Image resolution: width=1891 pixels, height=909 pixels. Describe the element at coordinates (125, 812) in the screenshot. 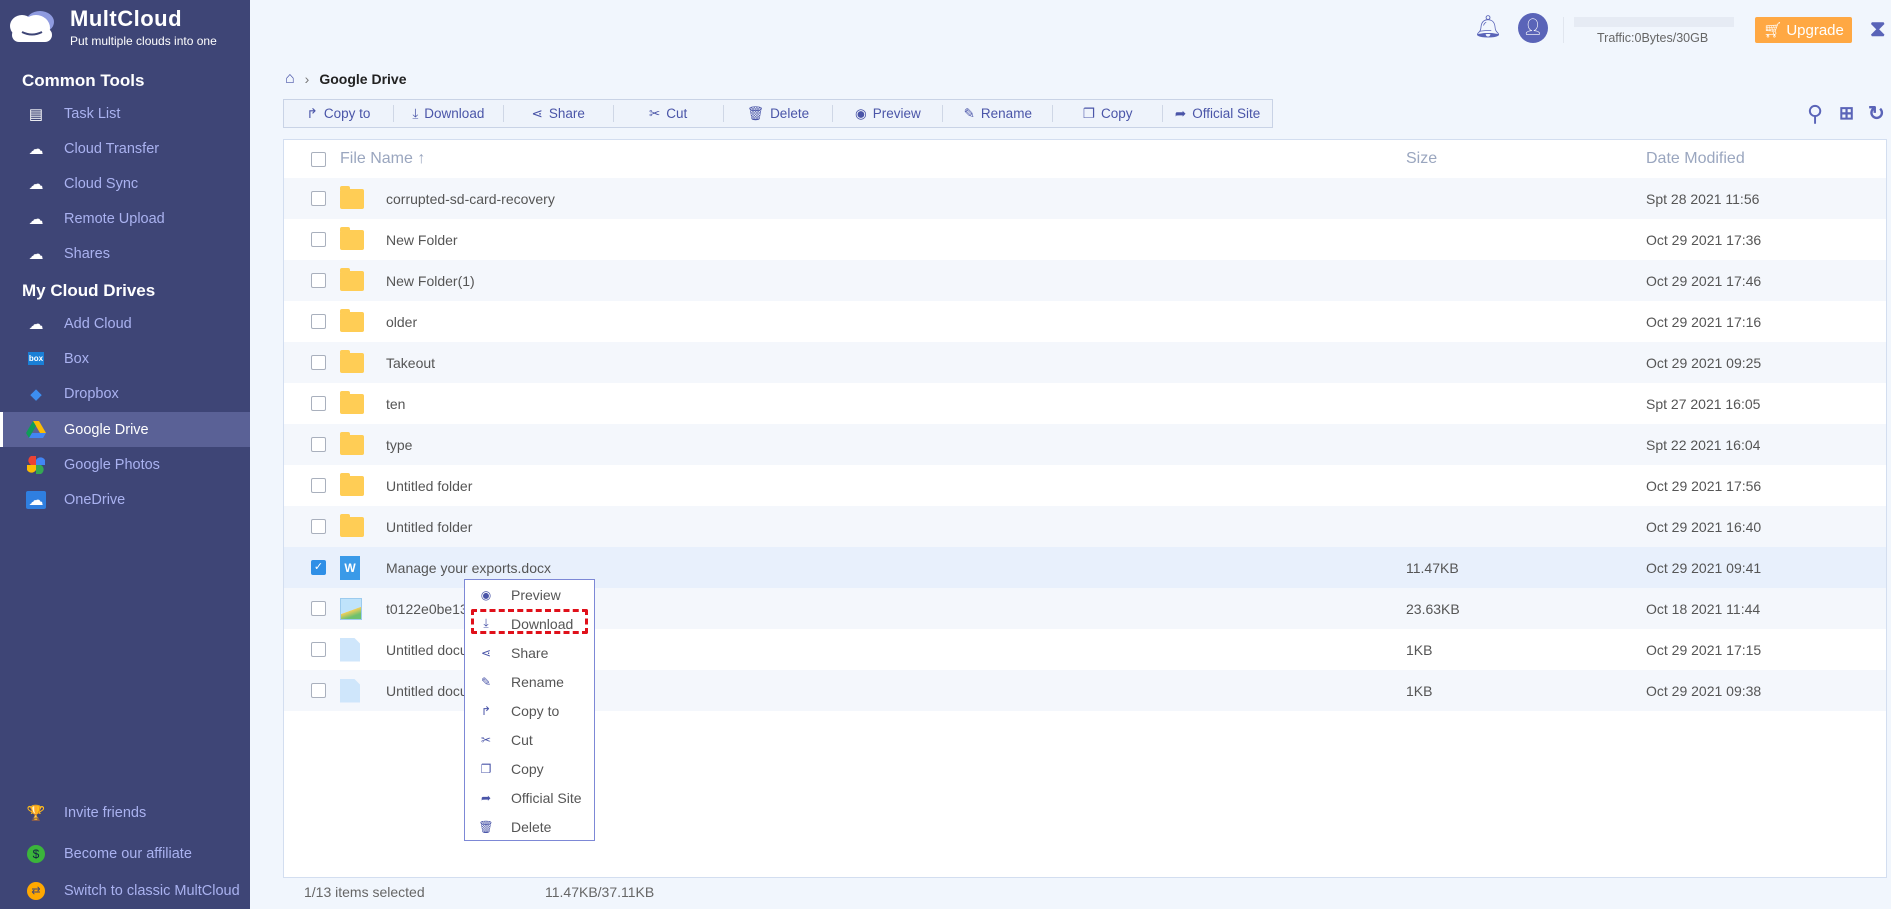

I see `sidebar-item-invite-friends: 🏆 Invite friends` at that location.